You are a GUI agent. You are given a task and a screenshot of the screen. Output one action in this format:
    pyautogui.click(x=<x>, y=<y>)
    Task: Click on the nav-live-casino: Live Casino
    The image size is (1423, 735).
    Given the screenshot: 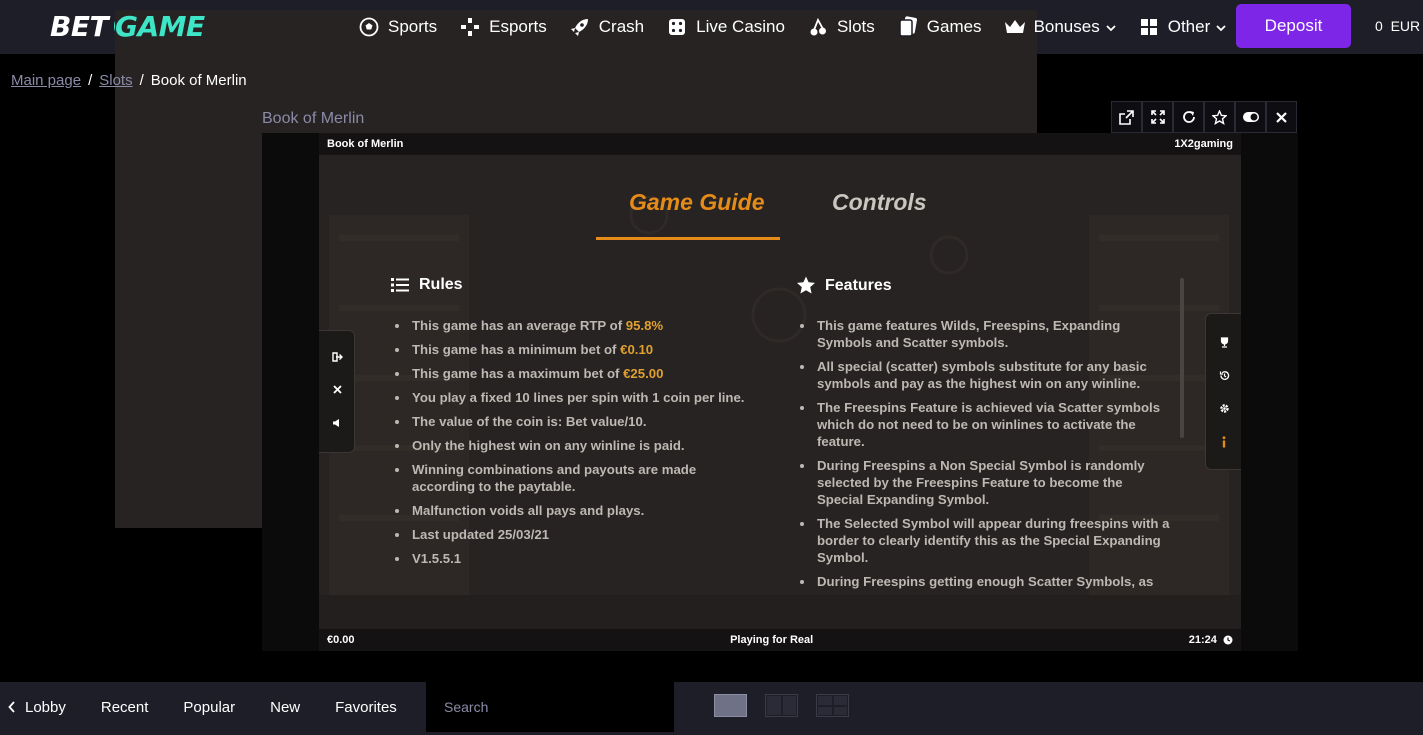 What is the action you would take?
    pyautogui.click(x=725, y=27)
    